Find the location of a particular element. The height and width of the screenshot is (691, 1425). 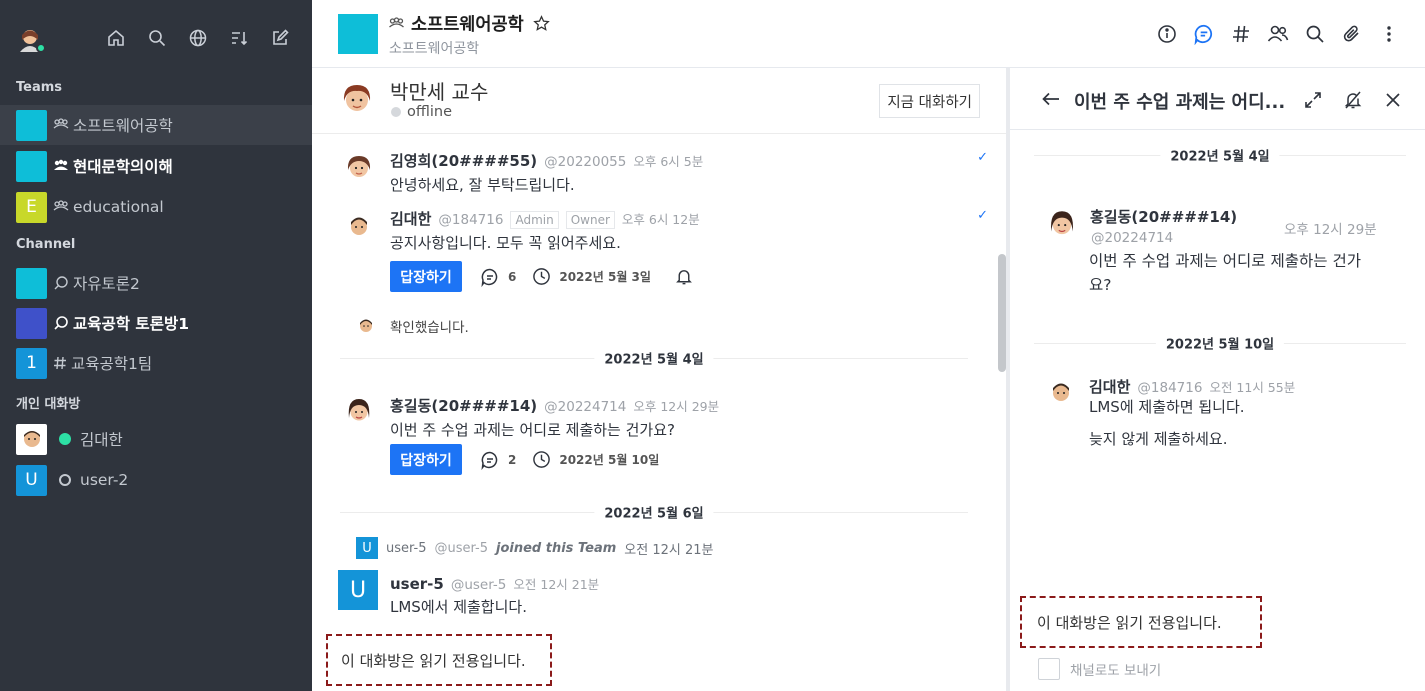

message-time: 오후 12시 29분 is located at coordinates (676, 406).